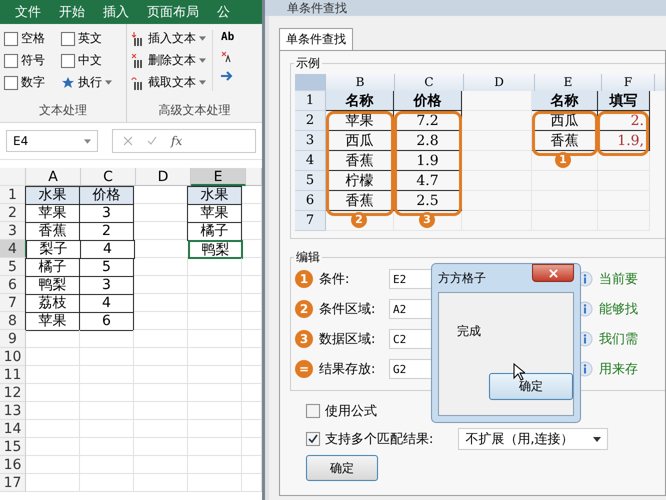 Image resolution: width=666 pixels, height=500 pixels. Describe the element at coordinates (168, 60) in the screenshot. I see `tool-button: 删除文本` at that location.